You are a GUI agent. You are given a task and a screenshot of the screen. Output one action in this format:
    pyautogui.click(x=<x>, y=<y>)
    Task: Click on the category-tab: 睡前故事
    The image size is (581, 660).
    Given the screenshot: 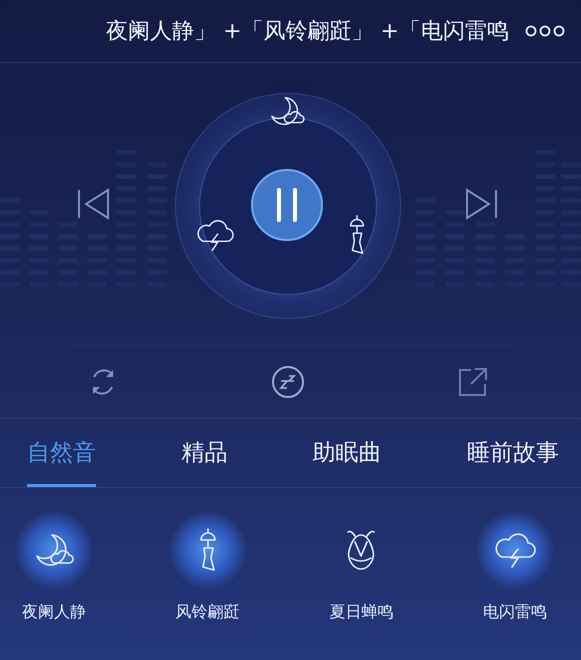 What is the action you would take?
    pyautogui.click(x=512, y=453)
    